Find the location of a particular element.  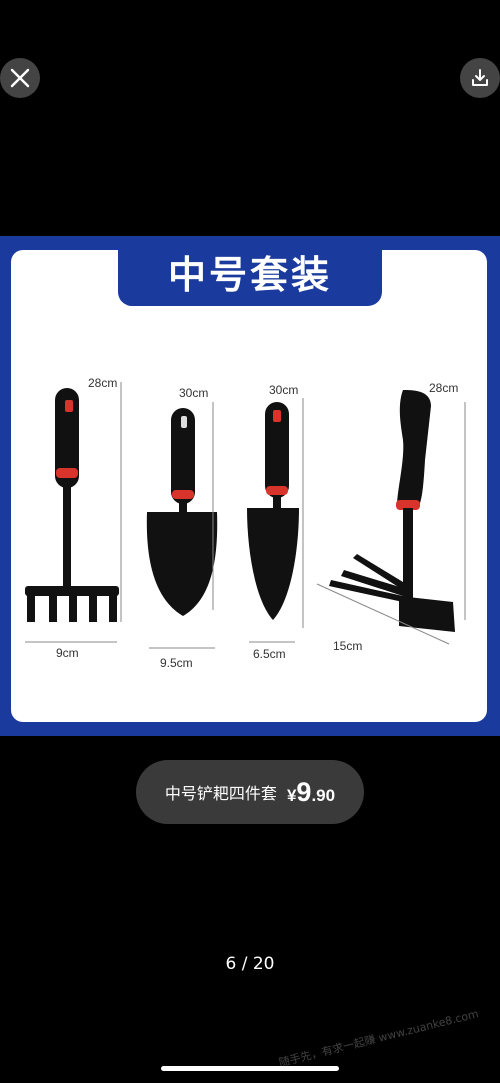

set-title-banner: 中号套装 is located at coordinates (250, 271).